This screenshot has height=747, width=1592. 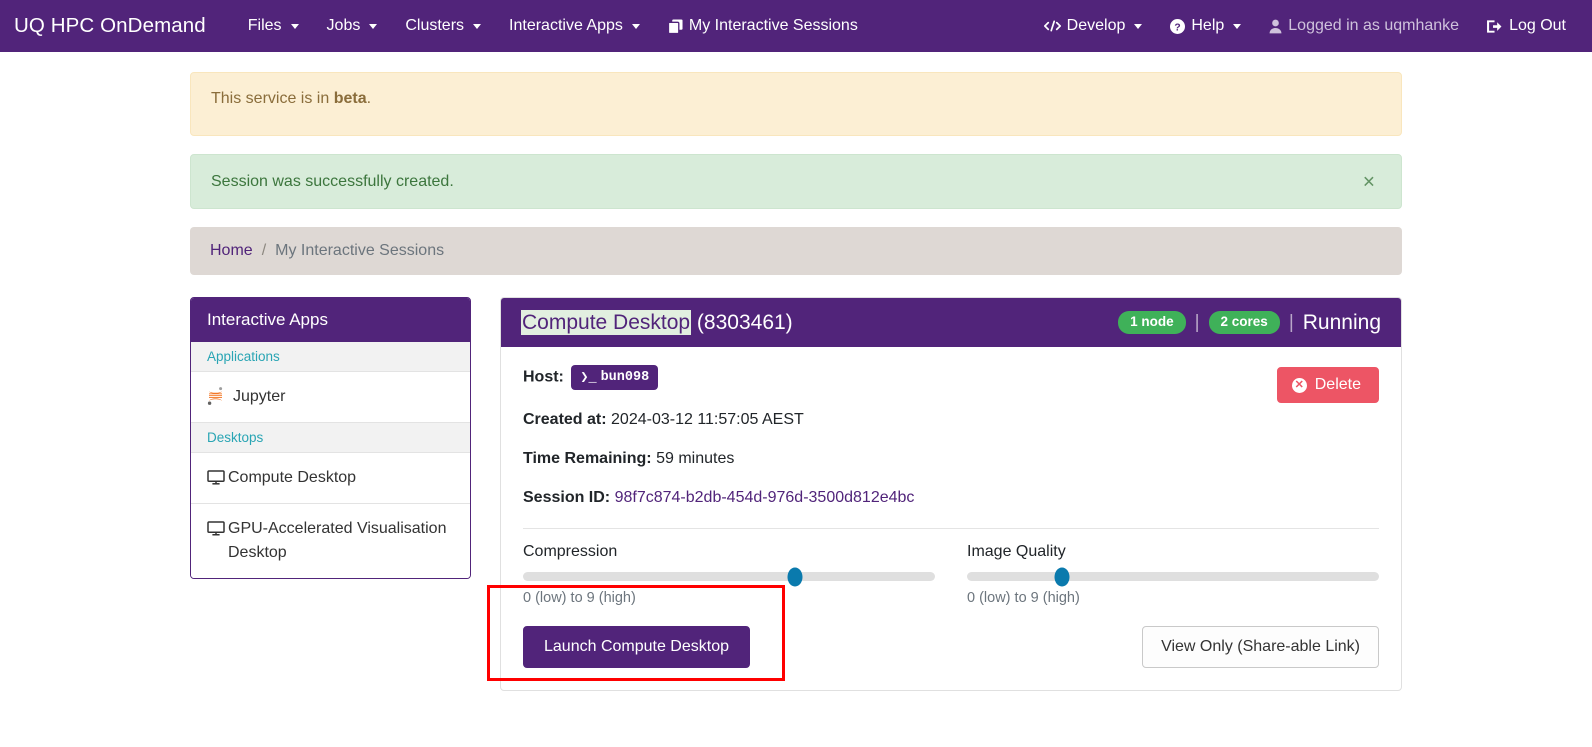 I want to click on success-alert: Session was successfully created. ×, so click(x=796, y=181).